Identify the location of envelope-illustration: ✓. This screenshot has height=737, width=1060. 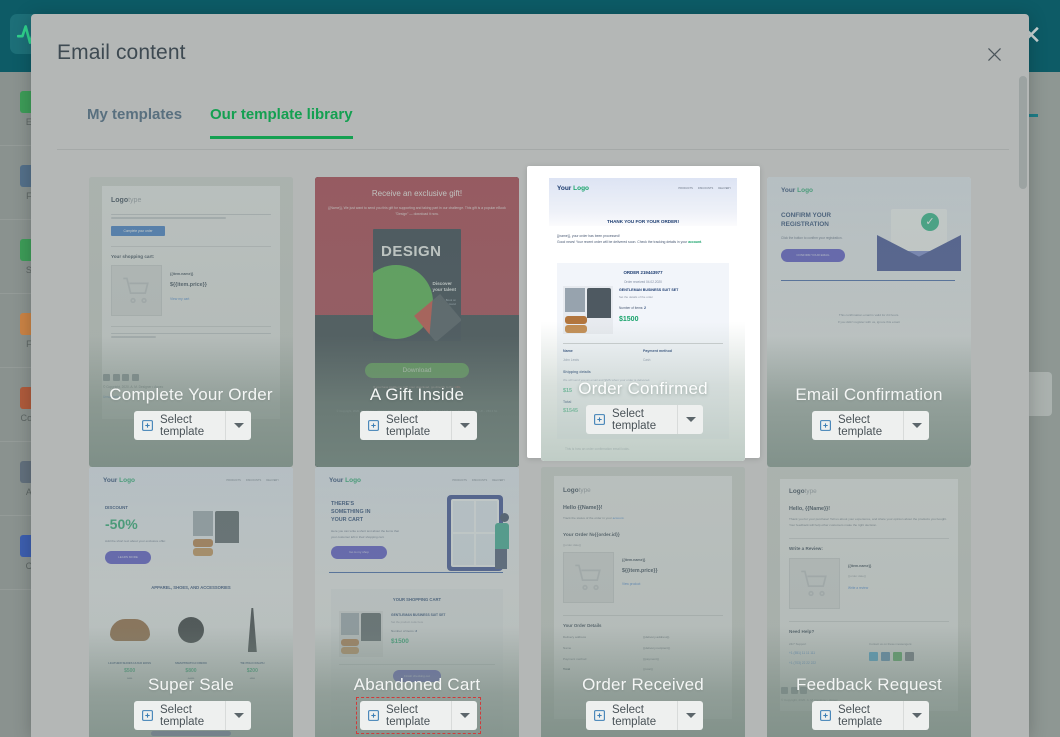
(919, 240).